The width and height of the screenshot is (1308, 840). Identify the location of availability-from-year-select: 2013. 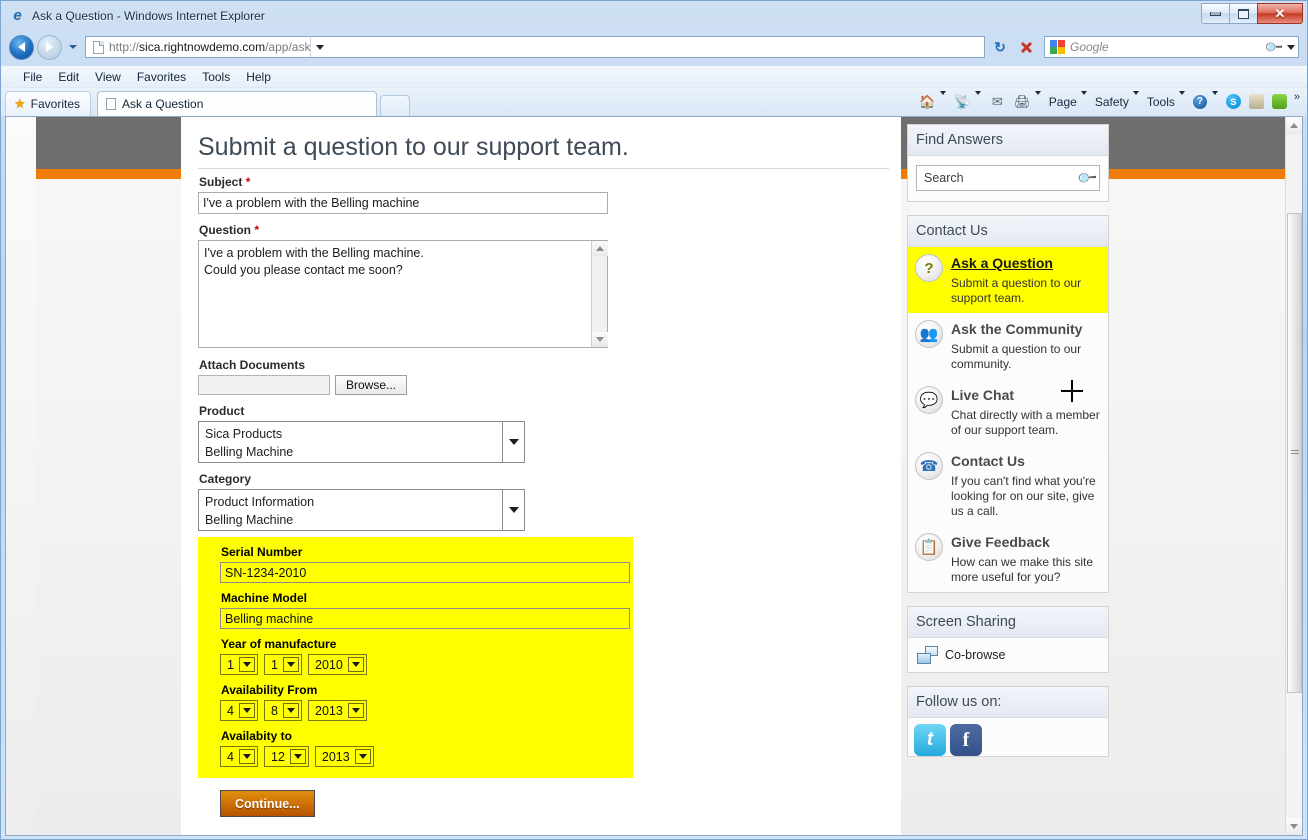
(337, 710).